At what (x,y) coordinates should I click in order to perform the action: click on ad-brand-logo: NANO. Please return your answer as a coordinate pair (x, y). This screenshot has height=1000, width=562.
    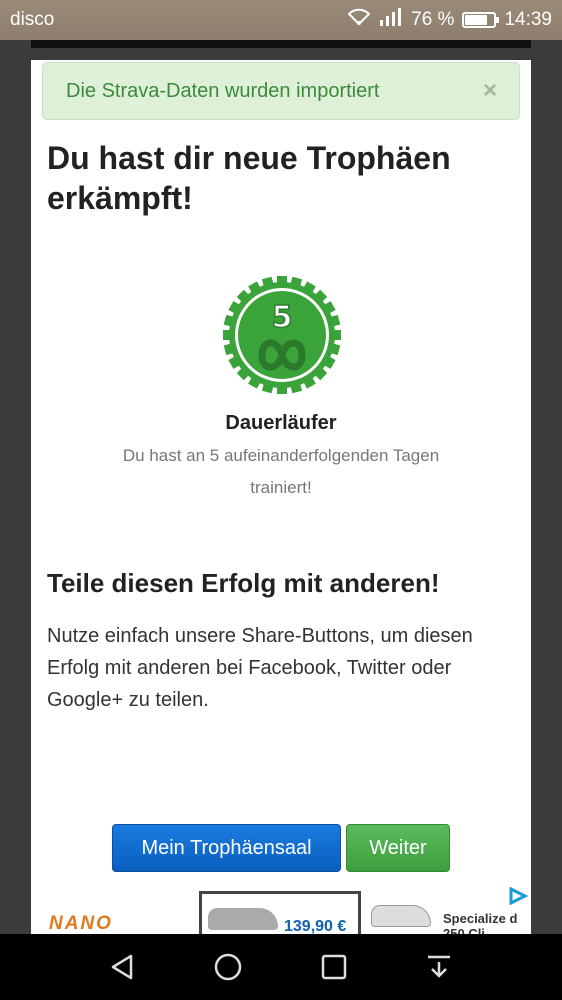
    Looking at the image, I should click on (81, 923).